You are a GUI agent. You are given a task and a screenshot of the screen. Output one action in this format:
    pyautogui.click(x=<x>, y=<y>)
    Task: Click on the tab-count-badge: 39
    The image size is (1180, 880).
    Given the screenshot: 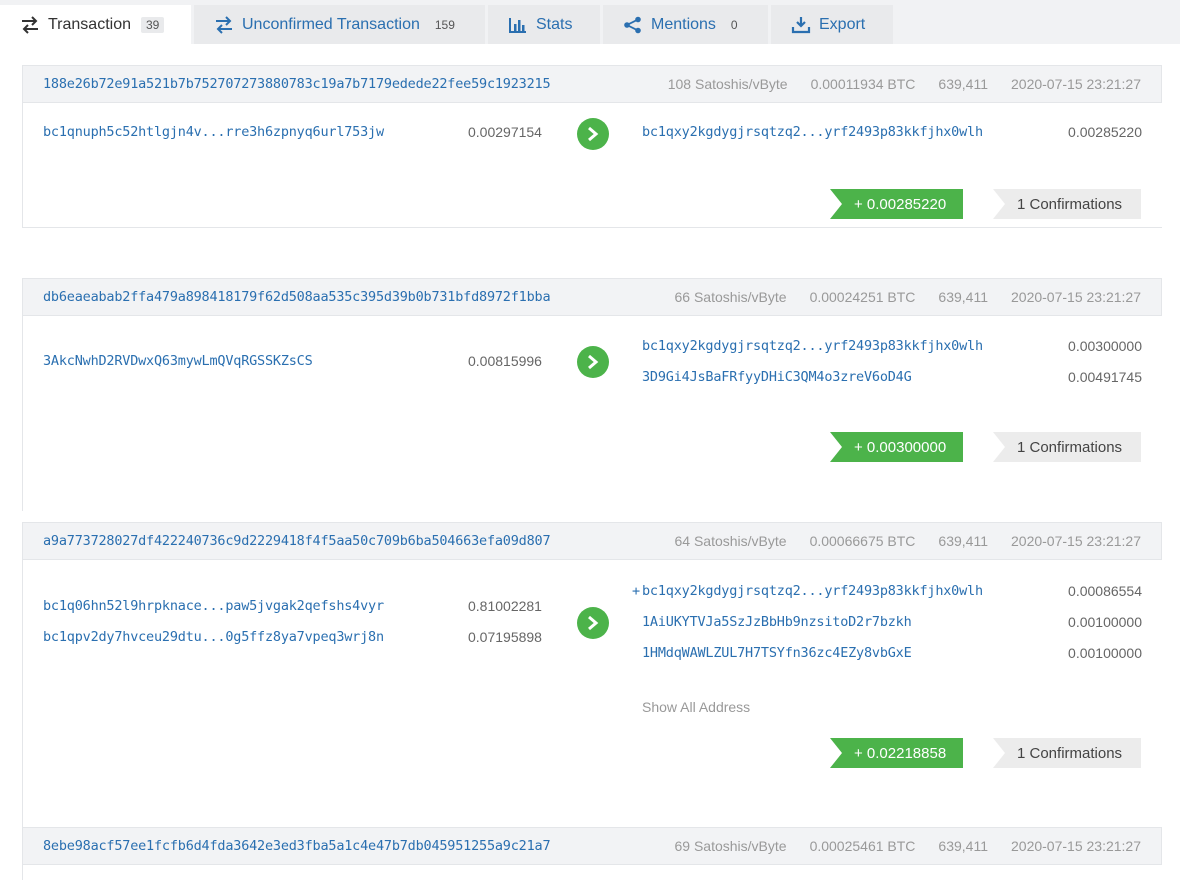 What is the action you would take?
    pyautogui.click(x=153, y=24)
    